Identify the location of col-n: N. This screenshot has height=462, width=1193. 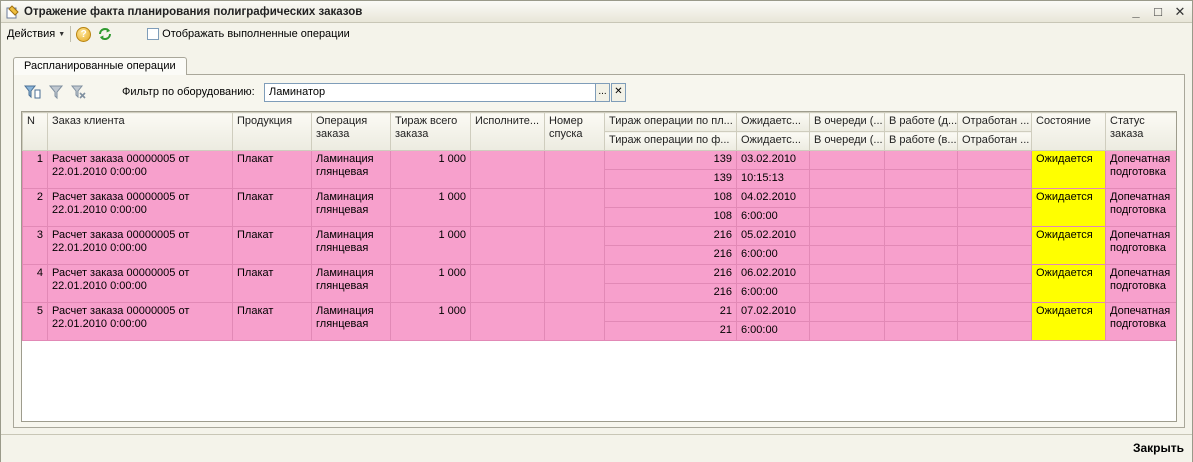
(35, 131).